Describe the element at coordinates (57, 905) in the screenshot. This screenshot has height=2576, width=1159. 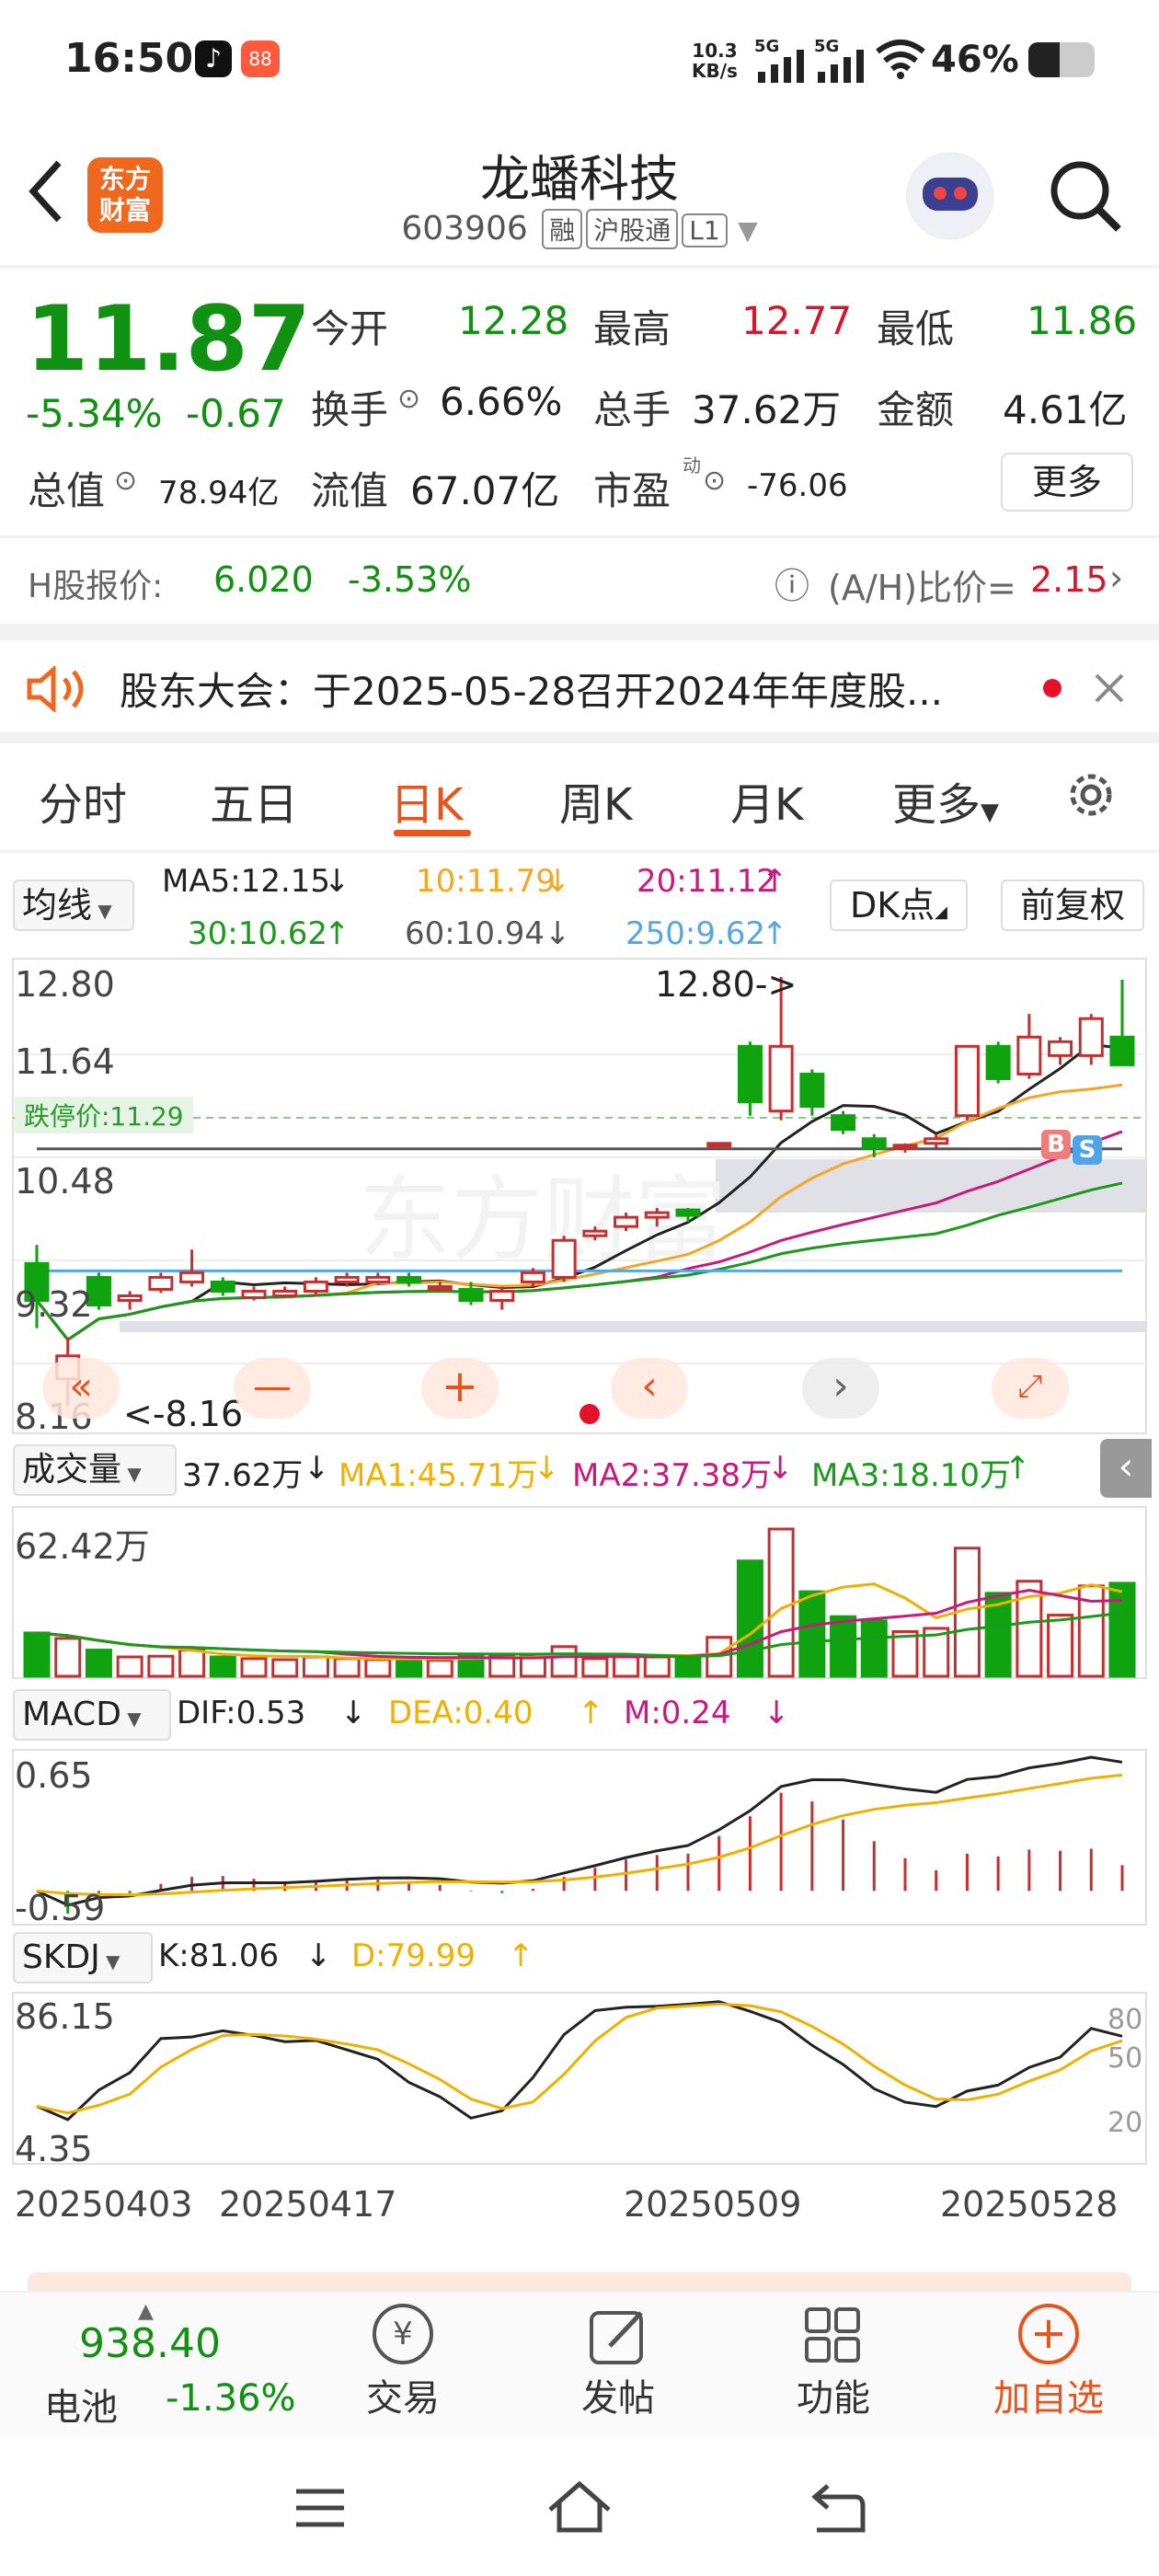
I see `ma-selector-label: 均线` at that location.